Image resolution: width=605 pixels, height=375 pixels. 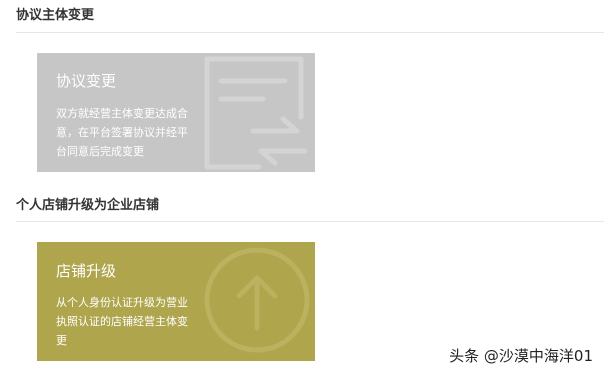 I want to click on arrow-up-circle-icon, so click(x=257, y=300).